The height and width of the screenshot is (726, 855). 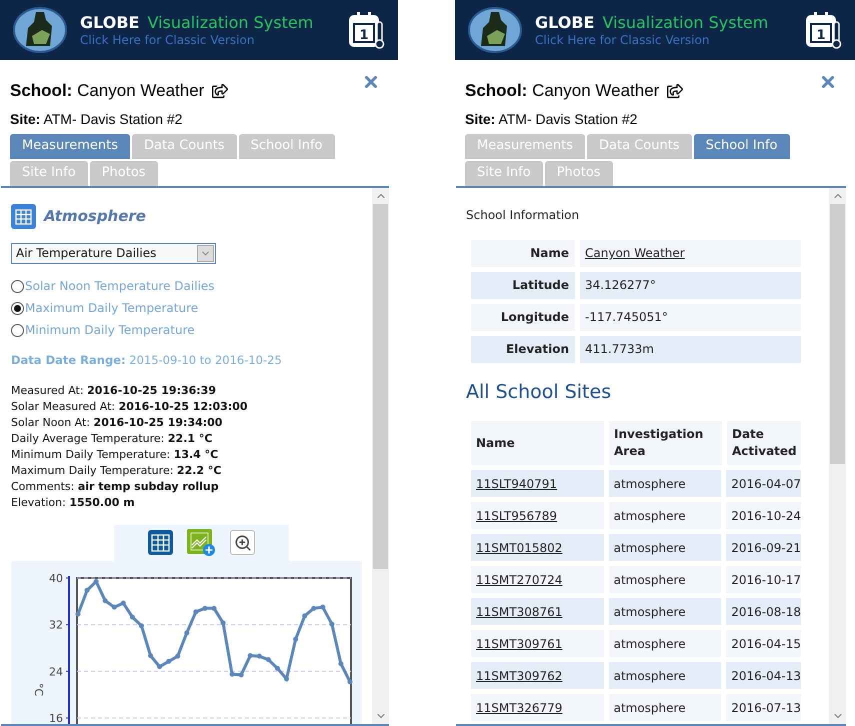 What do you see at coordinates (186, 286) in the screenshot?
I see `radio-option: Solar Noon Temperature Dailies` at bounding box center [186, 286].